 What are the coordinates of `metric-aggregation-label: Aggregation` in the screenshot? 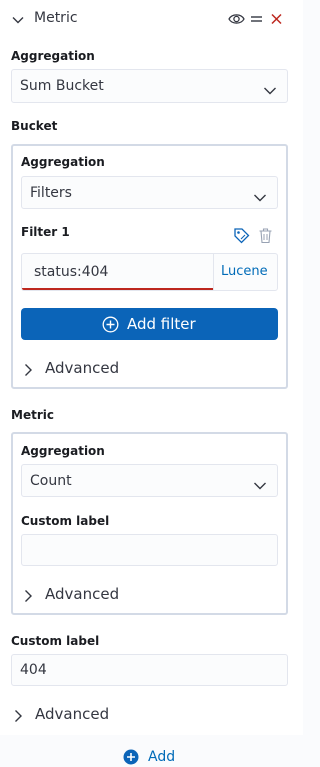 It's located at (63, 451).